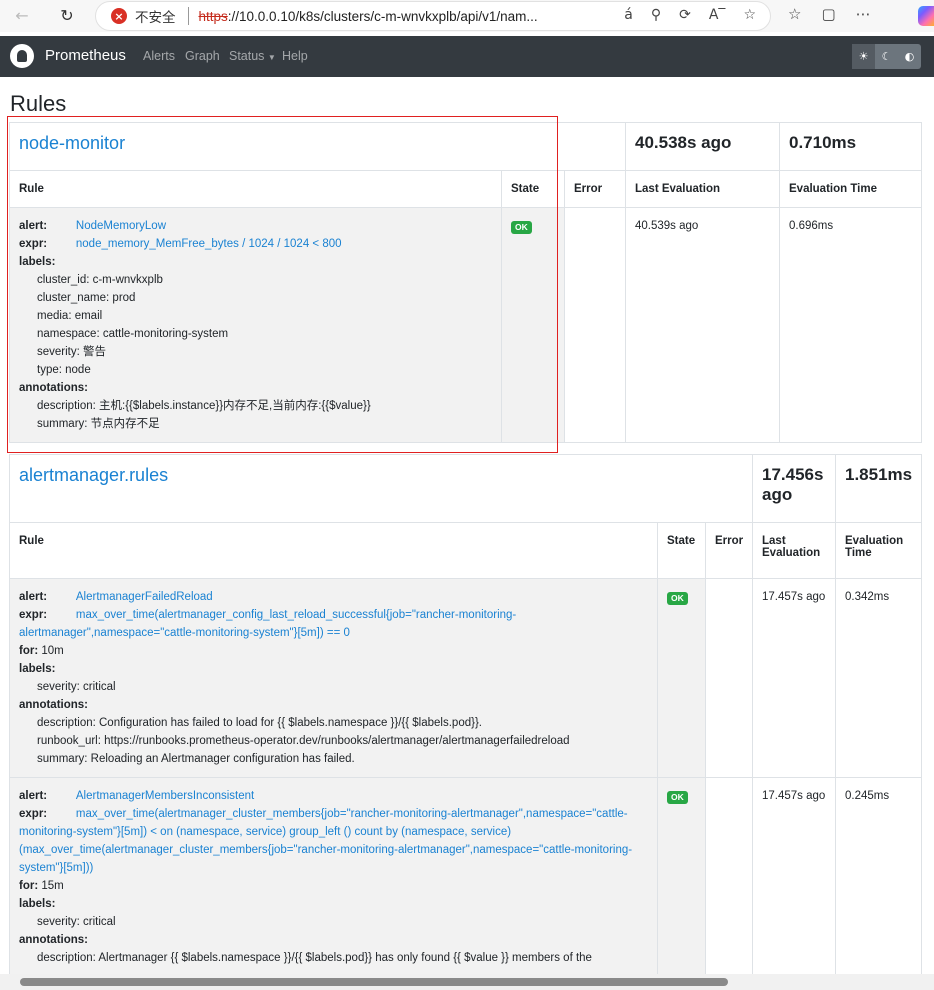 The image size is (934, 990). Describe the element at coordinates (926, 16) in the screenshot. I see `copilot-icon` at that location.